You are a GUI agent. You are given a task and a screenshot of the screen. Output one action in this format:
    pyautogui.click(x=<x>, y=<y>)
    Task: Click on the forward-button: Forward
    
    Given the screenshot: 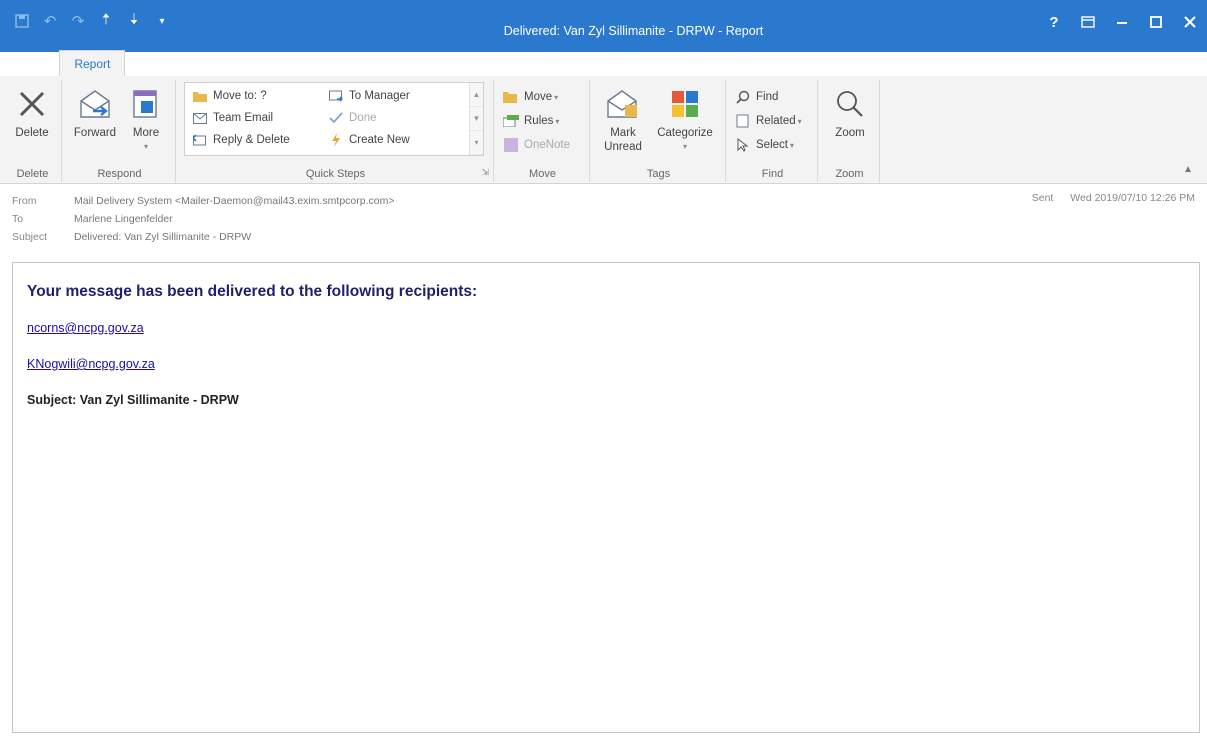 What is the action you would take?
    pyautogui.click(x=95, y=122)
    